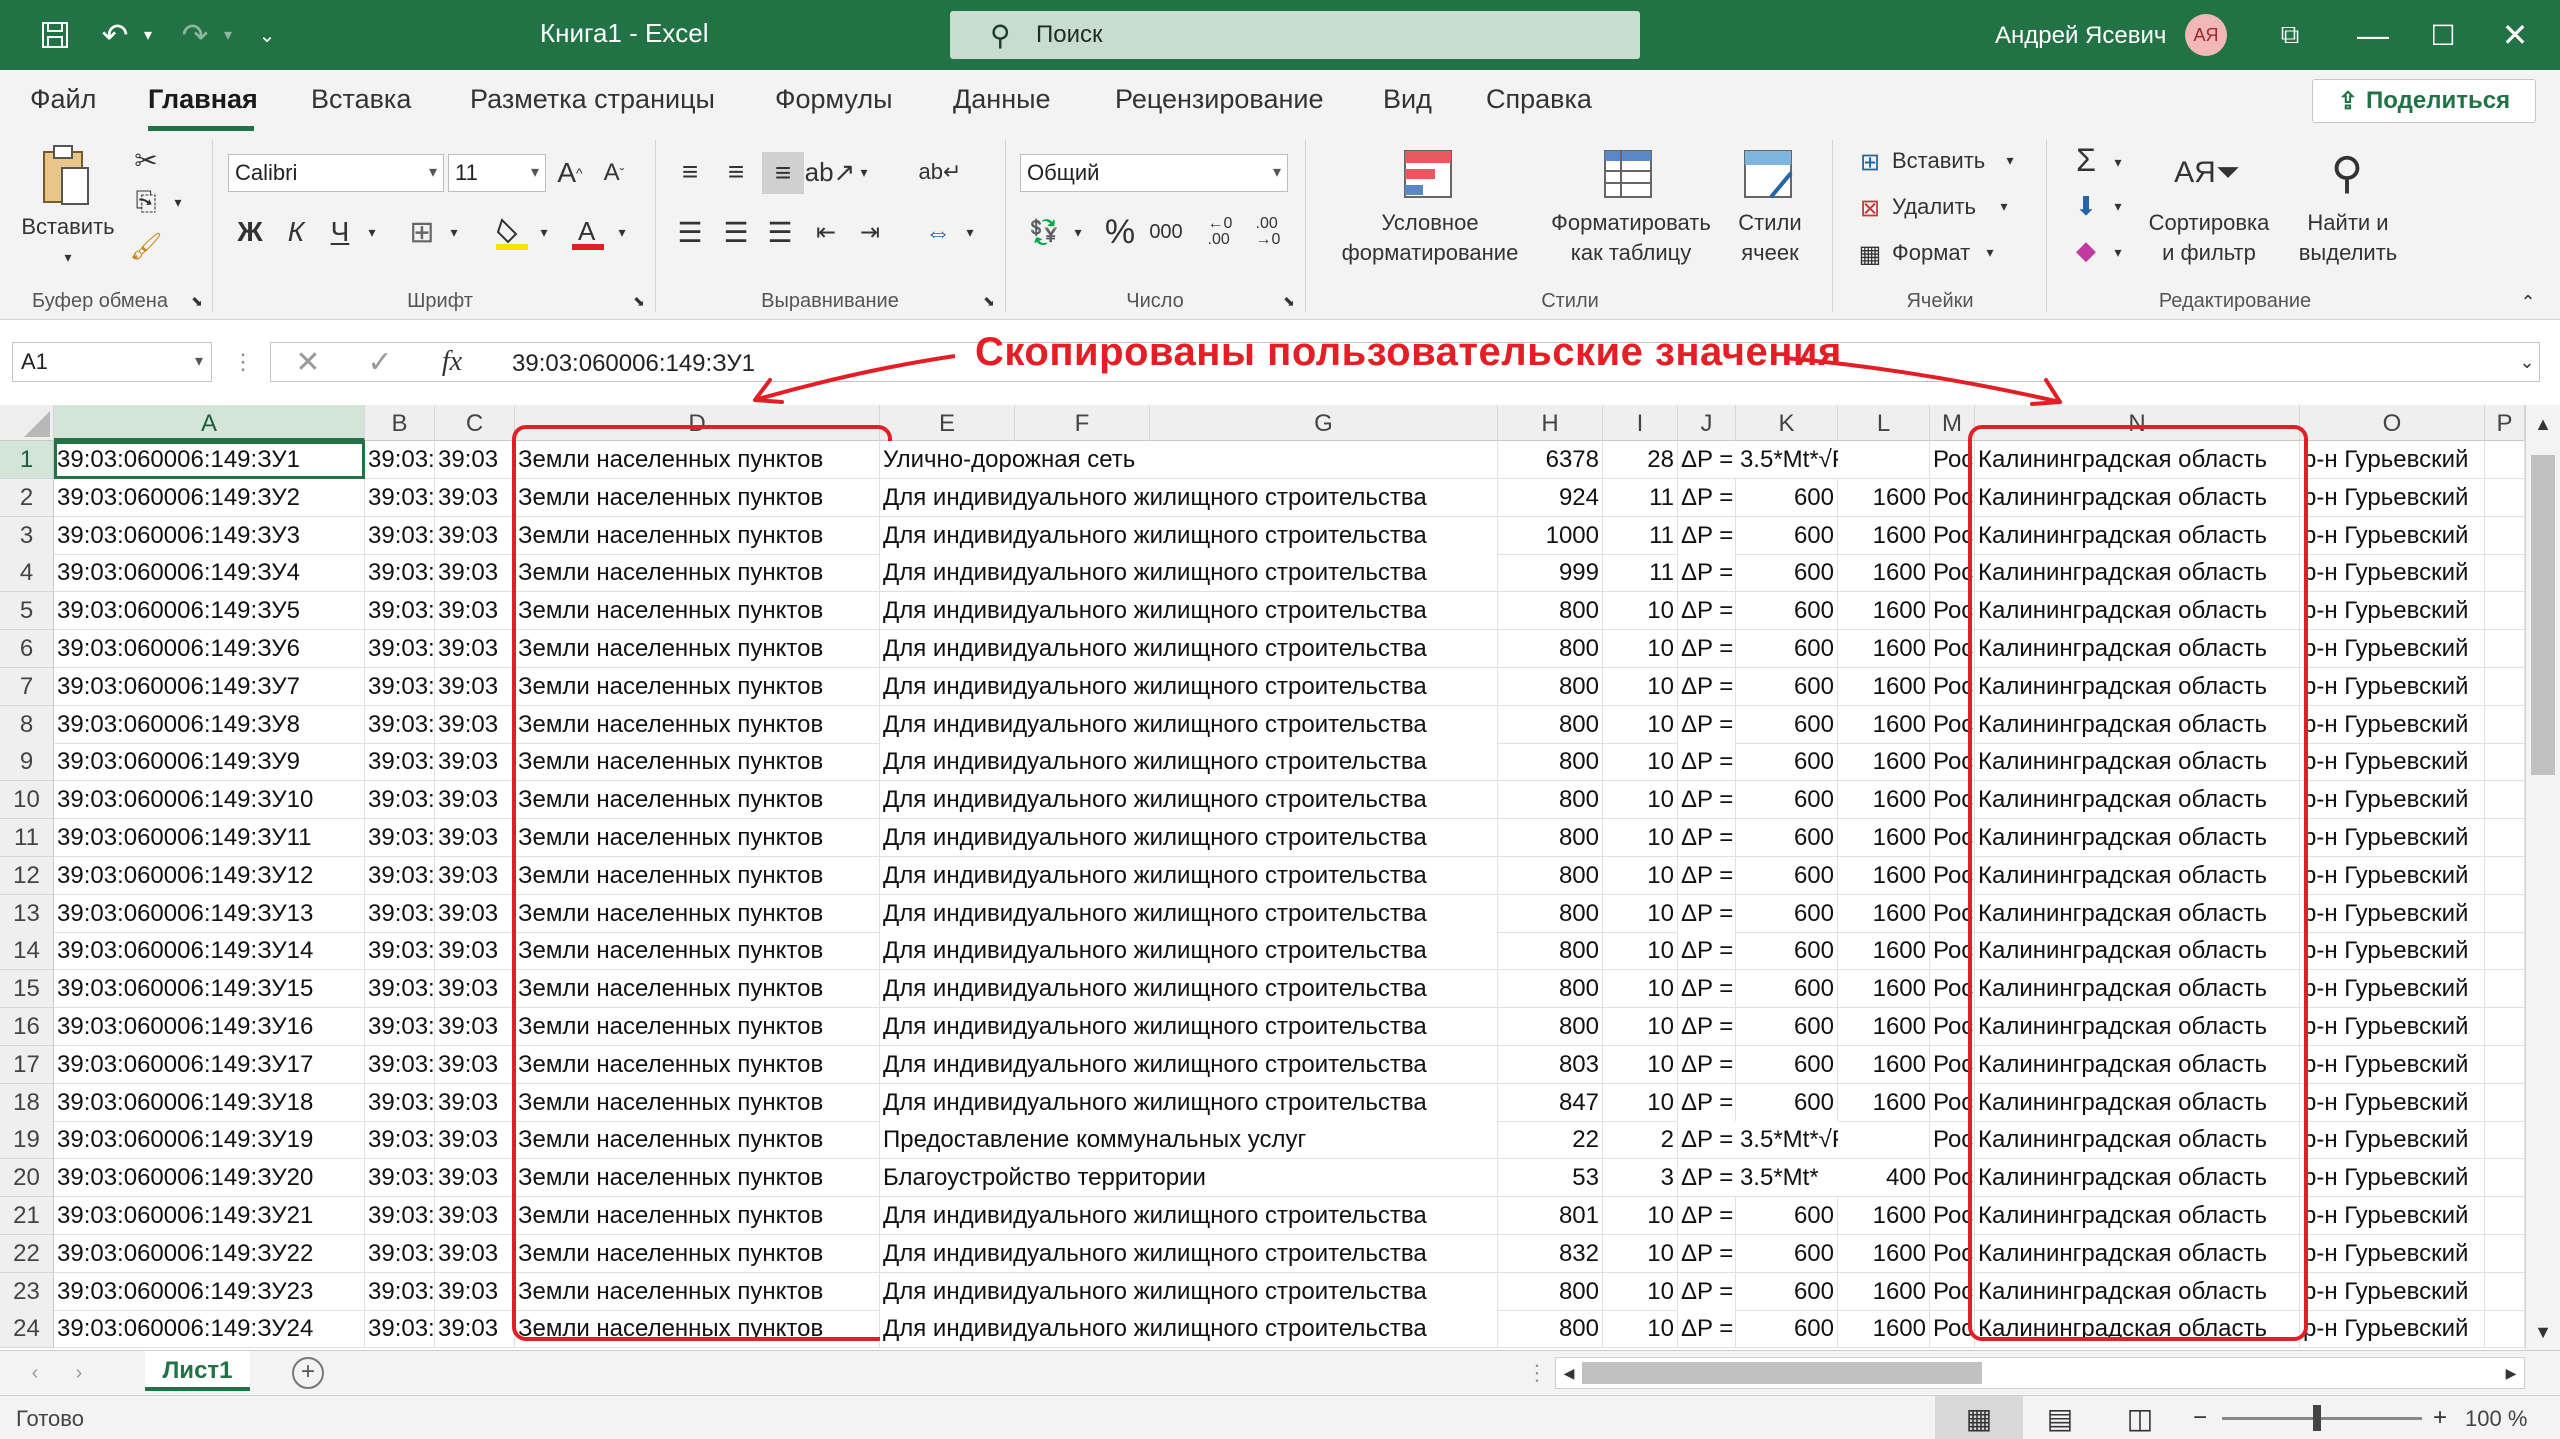 Image resolution: width=2560 pixels, height=1439 pixels. I want to click on align-left-icon: ☰, so click(690, 232).